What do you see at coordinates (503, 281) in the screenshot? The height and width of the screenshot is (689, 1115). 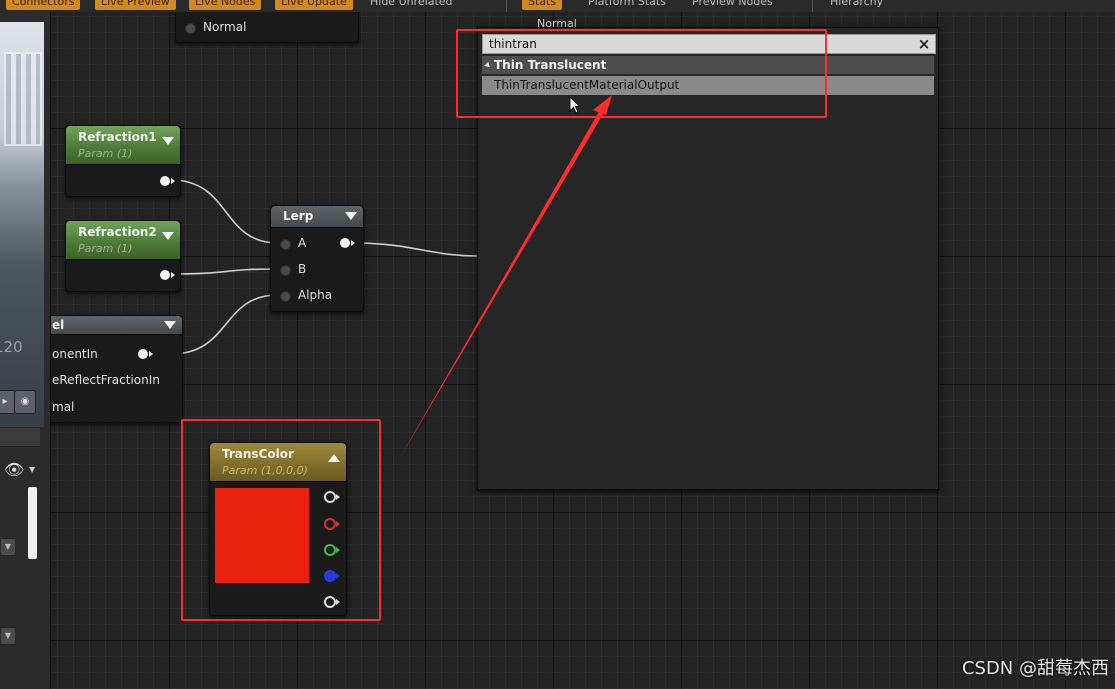 I see `arrow-shaft` at bounding box center [503, 281].